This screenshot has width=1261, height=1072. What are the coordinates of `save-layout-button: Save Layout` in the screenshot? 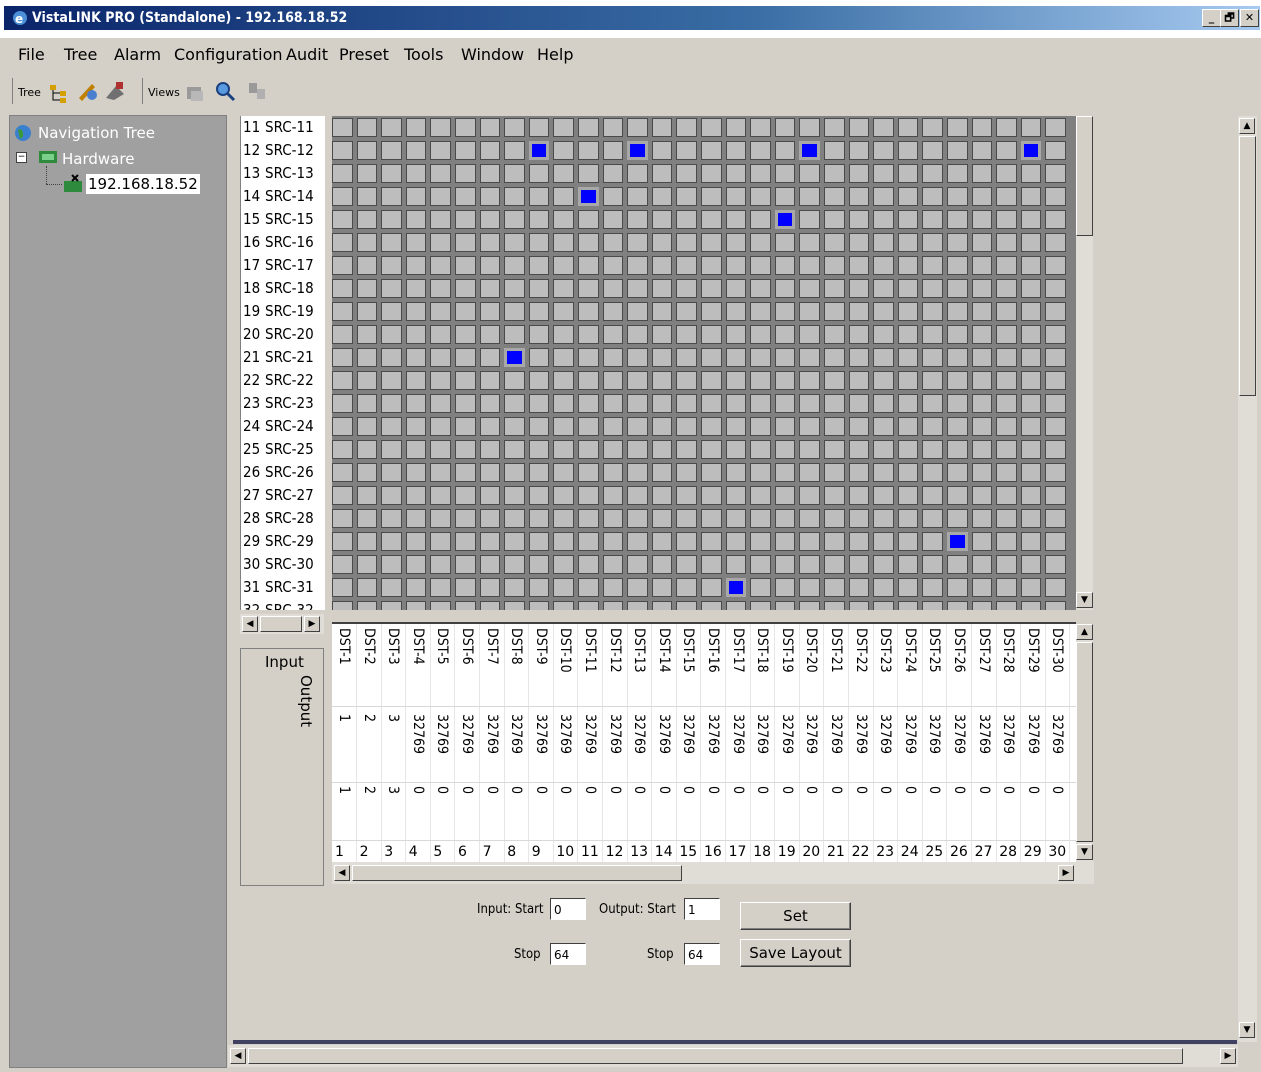 It's located at (795, 953).